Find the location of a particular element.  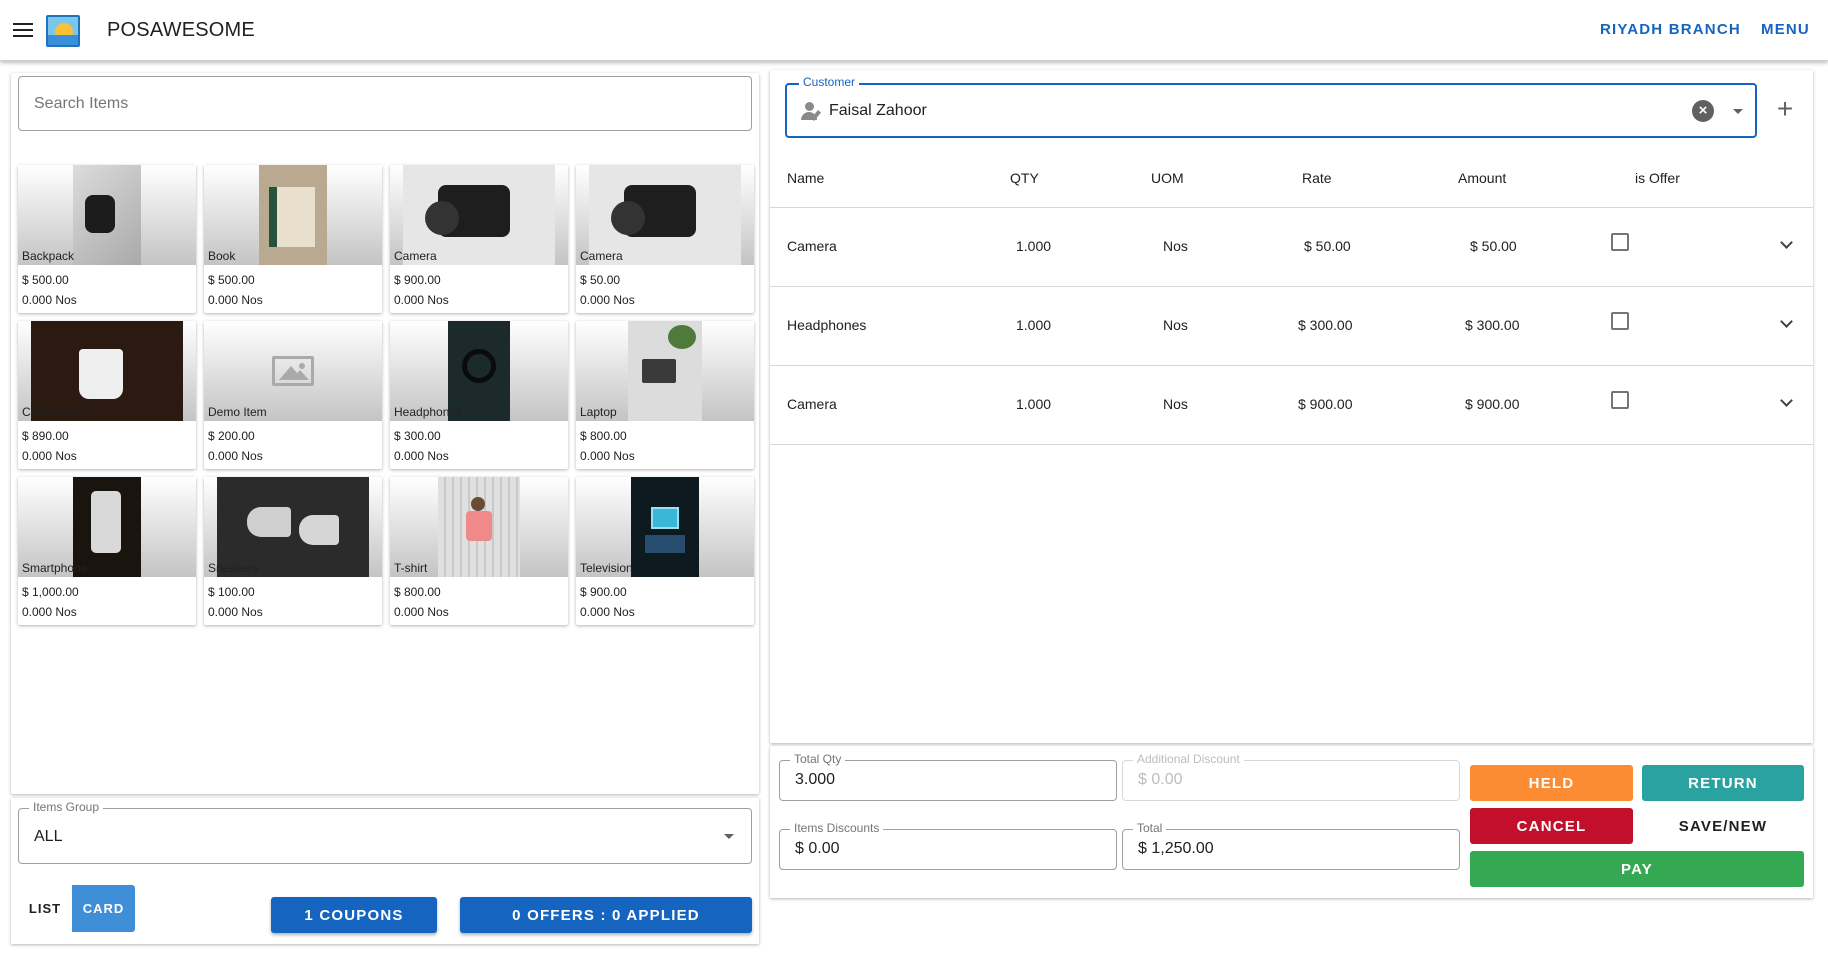

coupons-button: 1 COUPONS is located at coordinates (354, 915).